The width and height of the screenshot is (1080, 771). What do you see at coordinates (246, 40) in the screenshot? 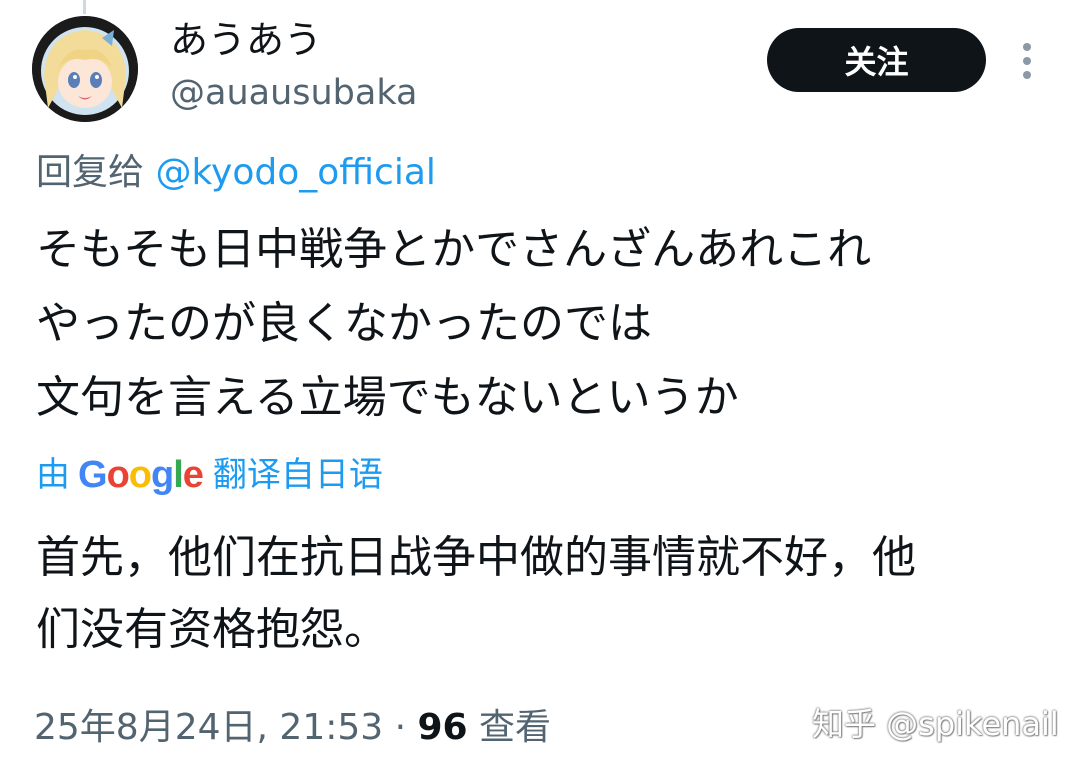
I see `author-display-name: あうあう` at bounding box center [246, 40].